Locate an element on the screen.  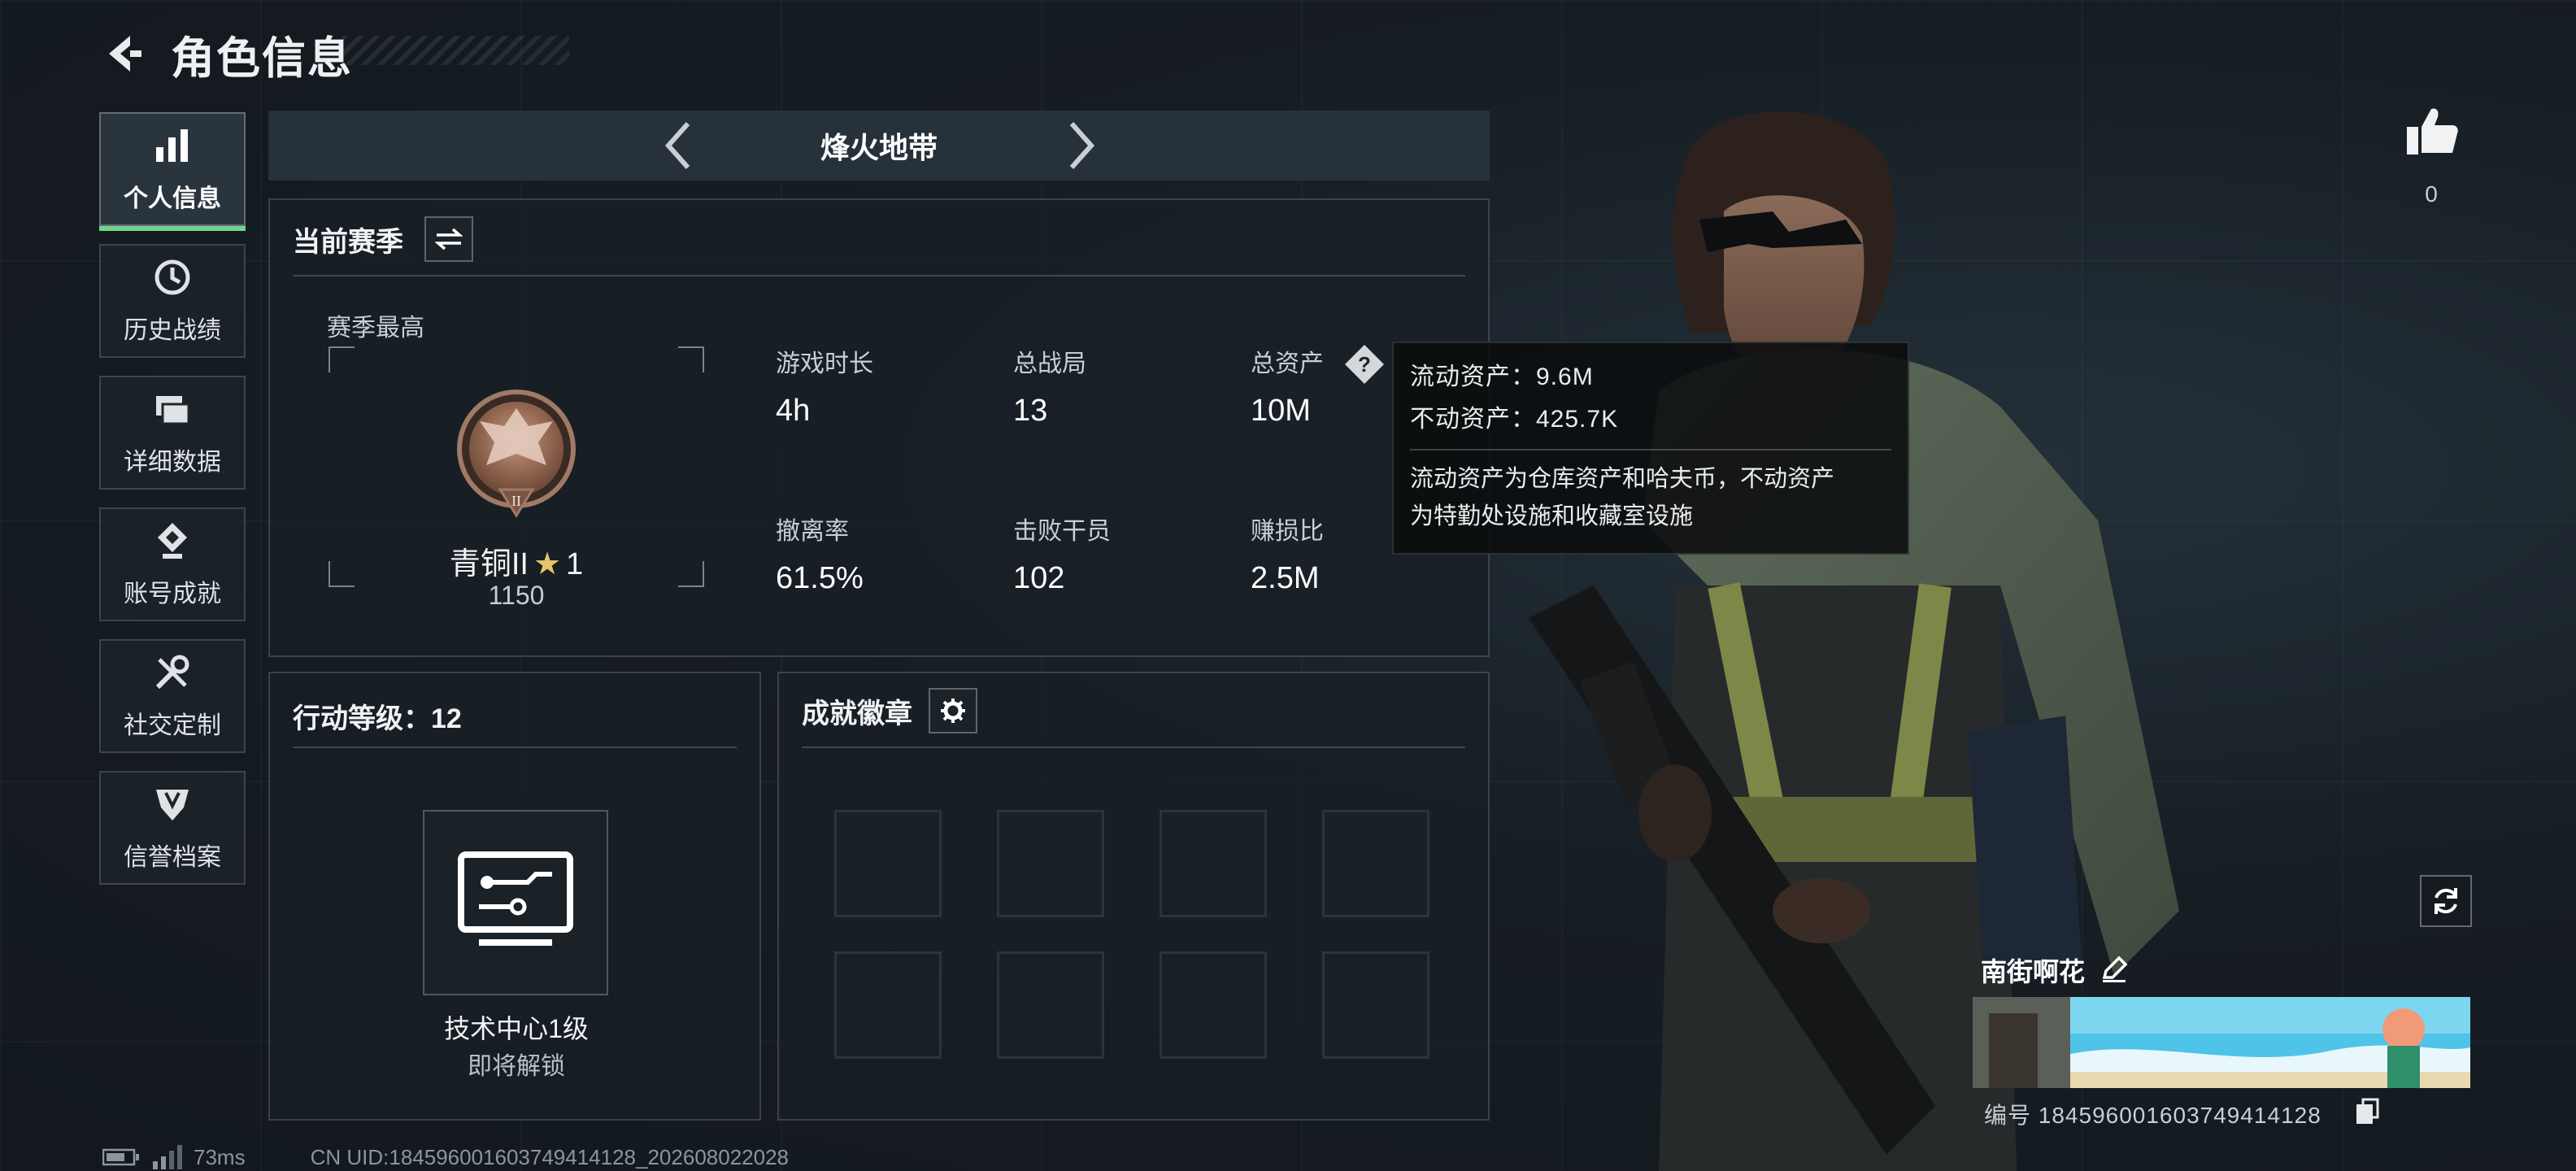
stat-total-assets: 总资产 10M is located at coordinates (1288, 386).